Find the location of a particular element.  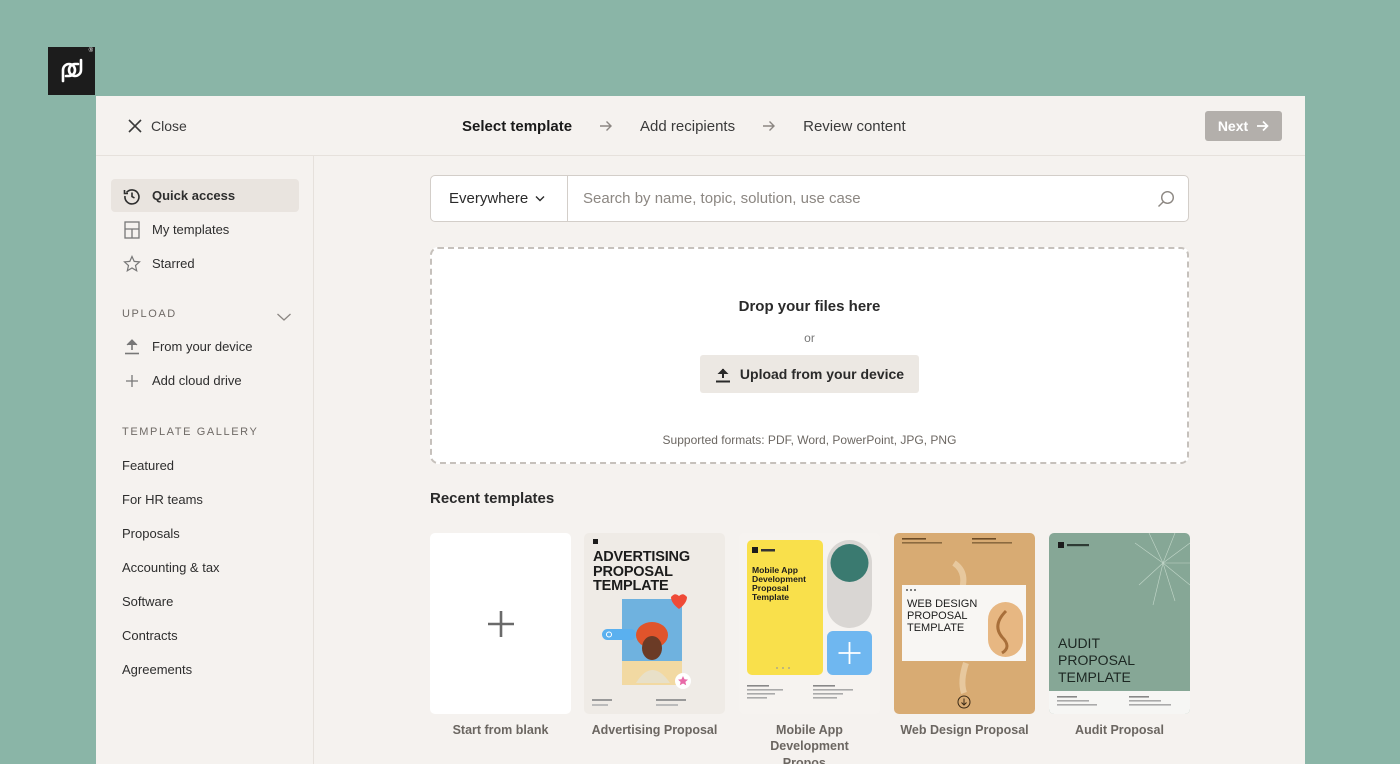

template-thumbnail: AUDIT PROPOSAL TEMPLATE is located at coordinates (1119, 623).